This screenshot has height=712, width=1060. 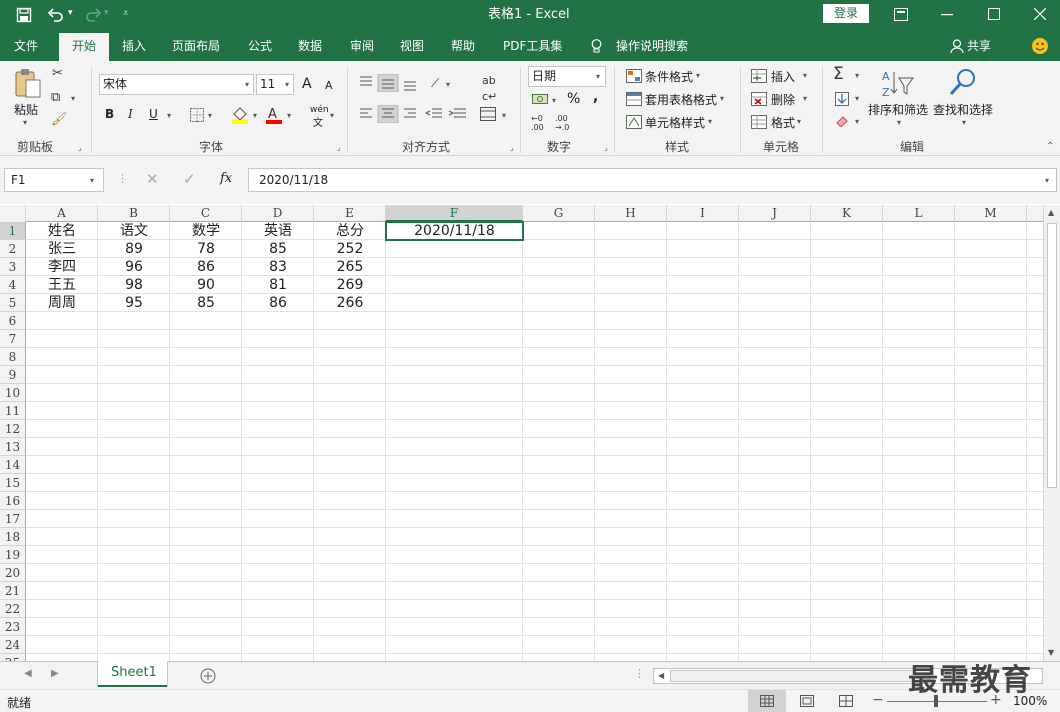 I want to click on close-icon, so click(x=1040, y=14).